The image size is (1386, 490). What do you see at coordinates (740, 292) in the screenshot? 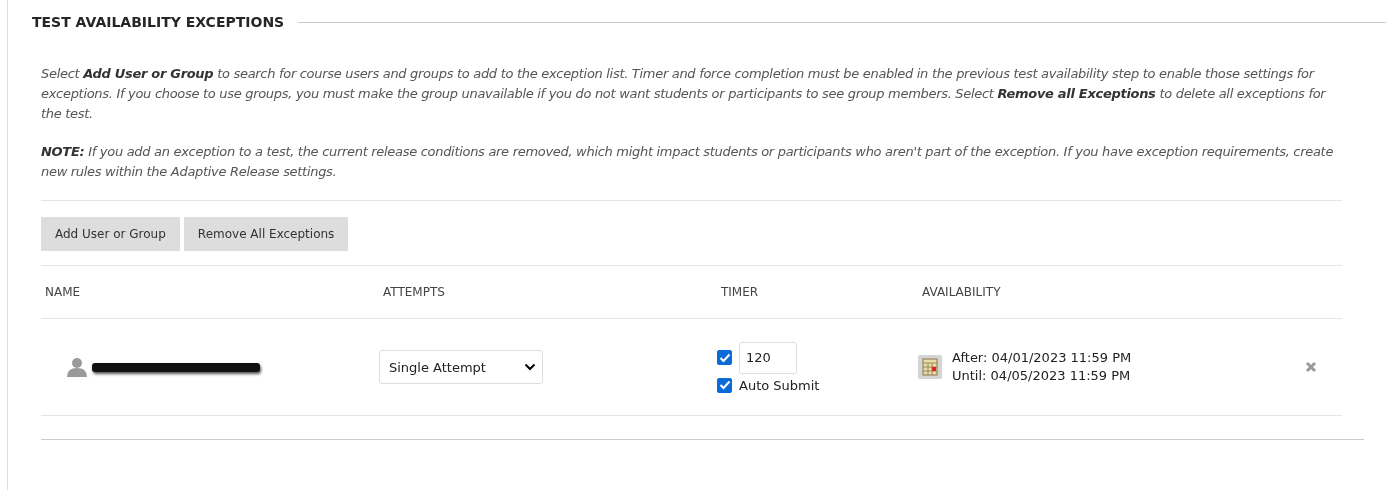
I see `column-header: TIMER` at bounding box center [740, 292].